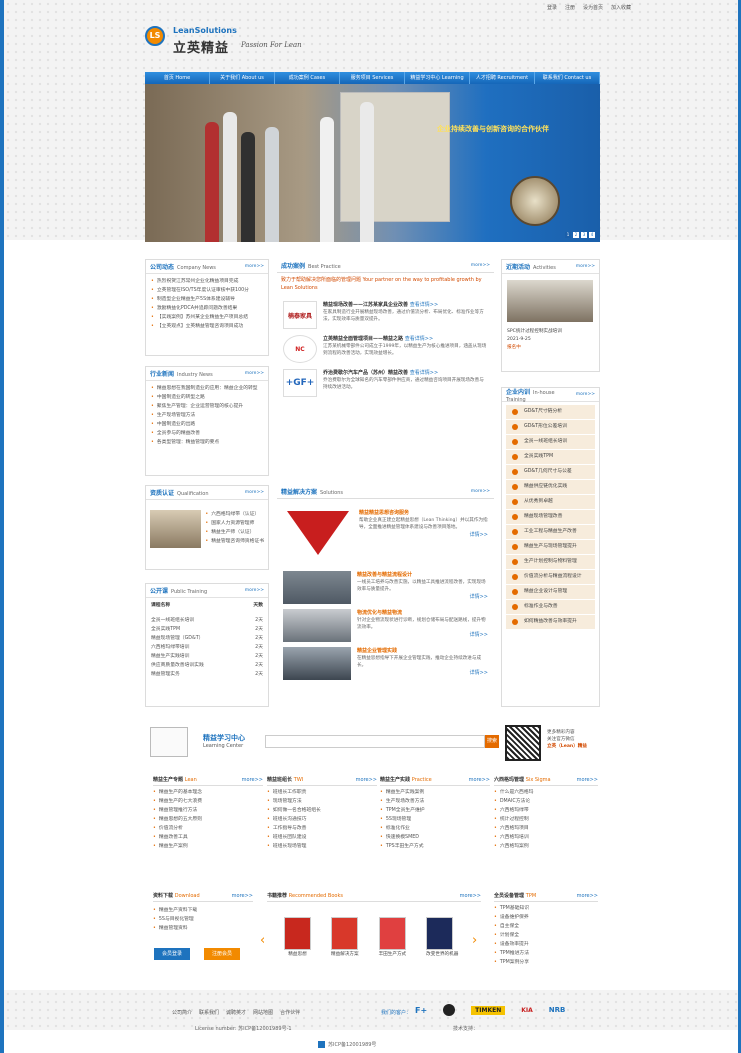 The height and width of the screenshot is (1053, 741). I want to click on training-item: 精益企业设计与管理, so click(550, 592).